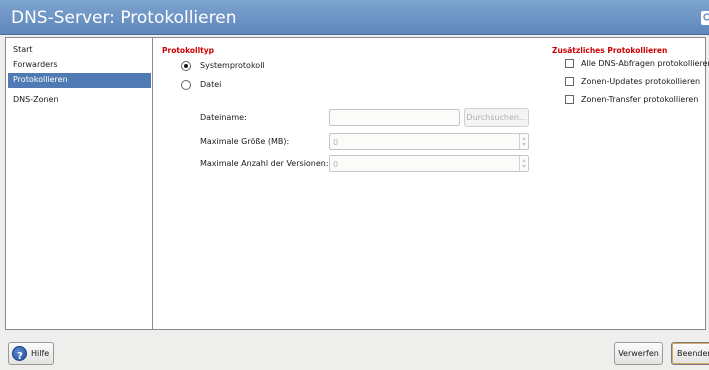  I want to click on protokolltyp-heading: Protokolltyp, so click(188, 50).